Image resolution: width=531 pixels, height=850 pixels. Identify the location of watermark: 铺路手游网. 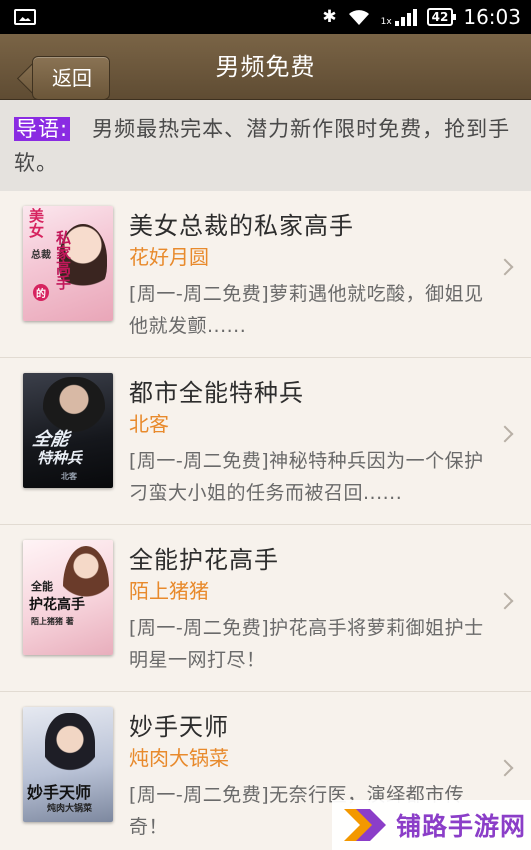
(431, 825).